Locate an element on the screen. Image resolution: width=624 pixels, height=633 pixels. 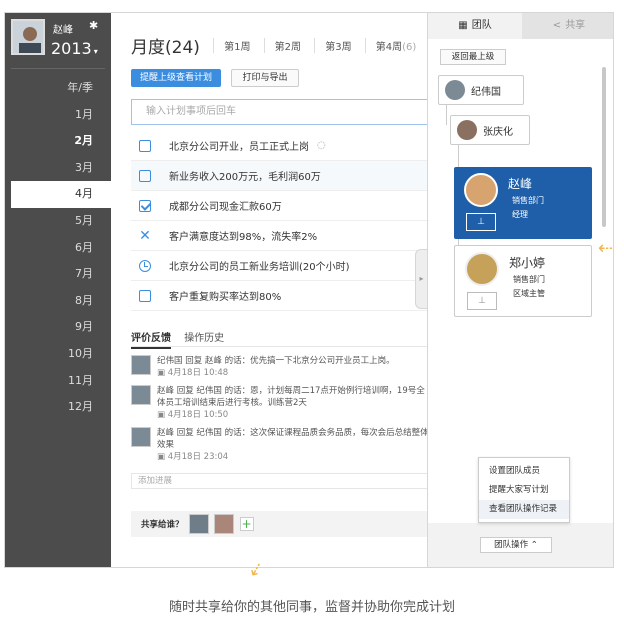
share-label: 共享给谁？ is located at coordinates (162, 525).